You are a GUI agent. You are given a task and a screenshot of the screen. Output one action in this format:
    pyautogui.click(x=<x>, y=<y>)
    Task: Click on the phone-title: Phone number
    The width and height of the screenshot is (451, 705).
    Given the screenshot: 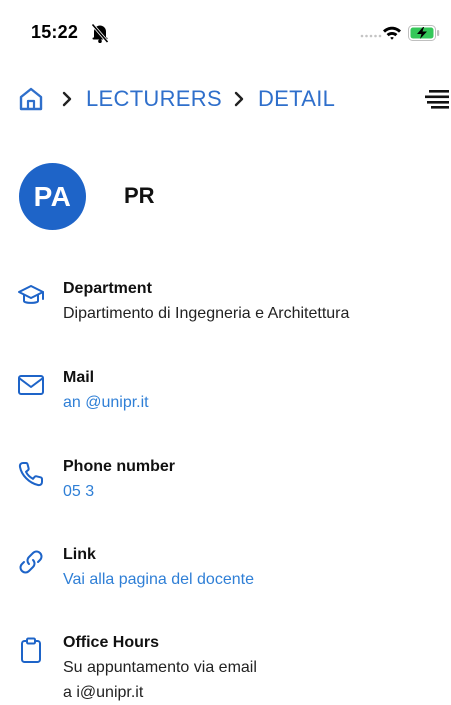 What is the action you would take?
    pyautogui.click(x=119, y=466)
    